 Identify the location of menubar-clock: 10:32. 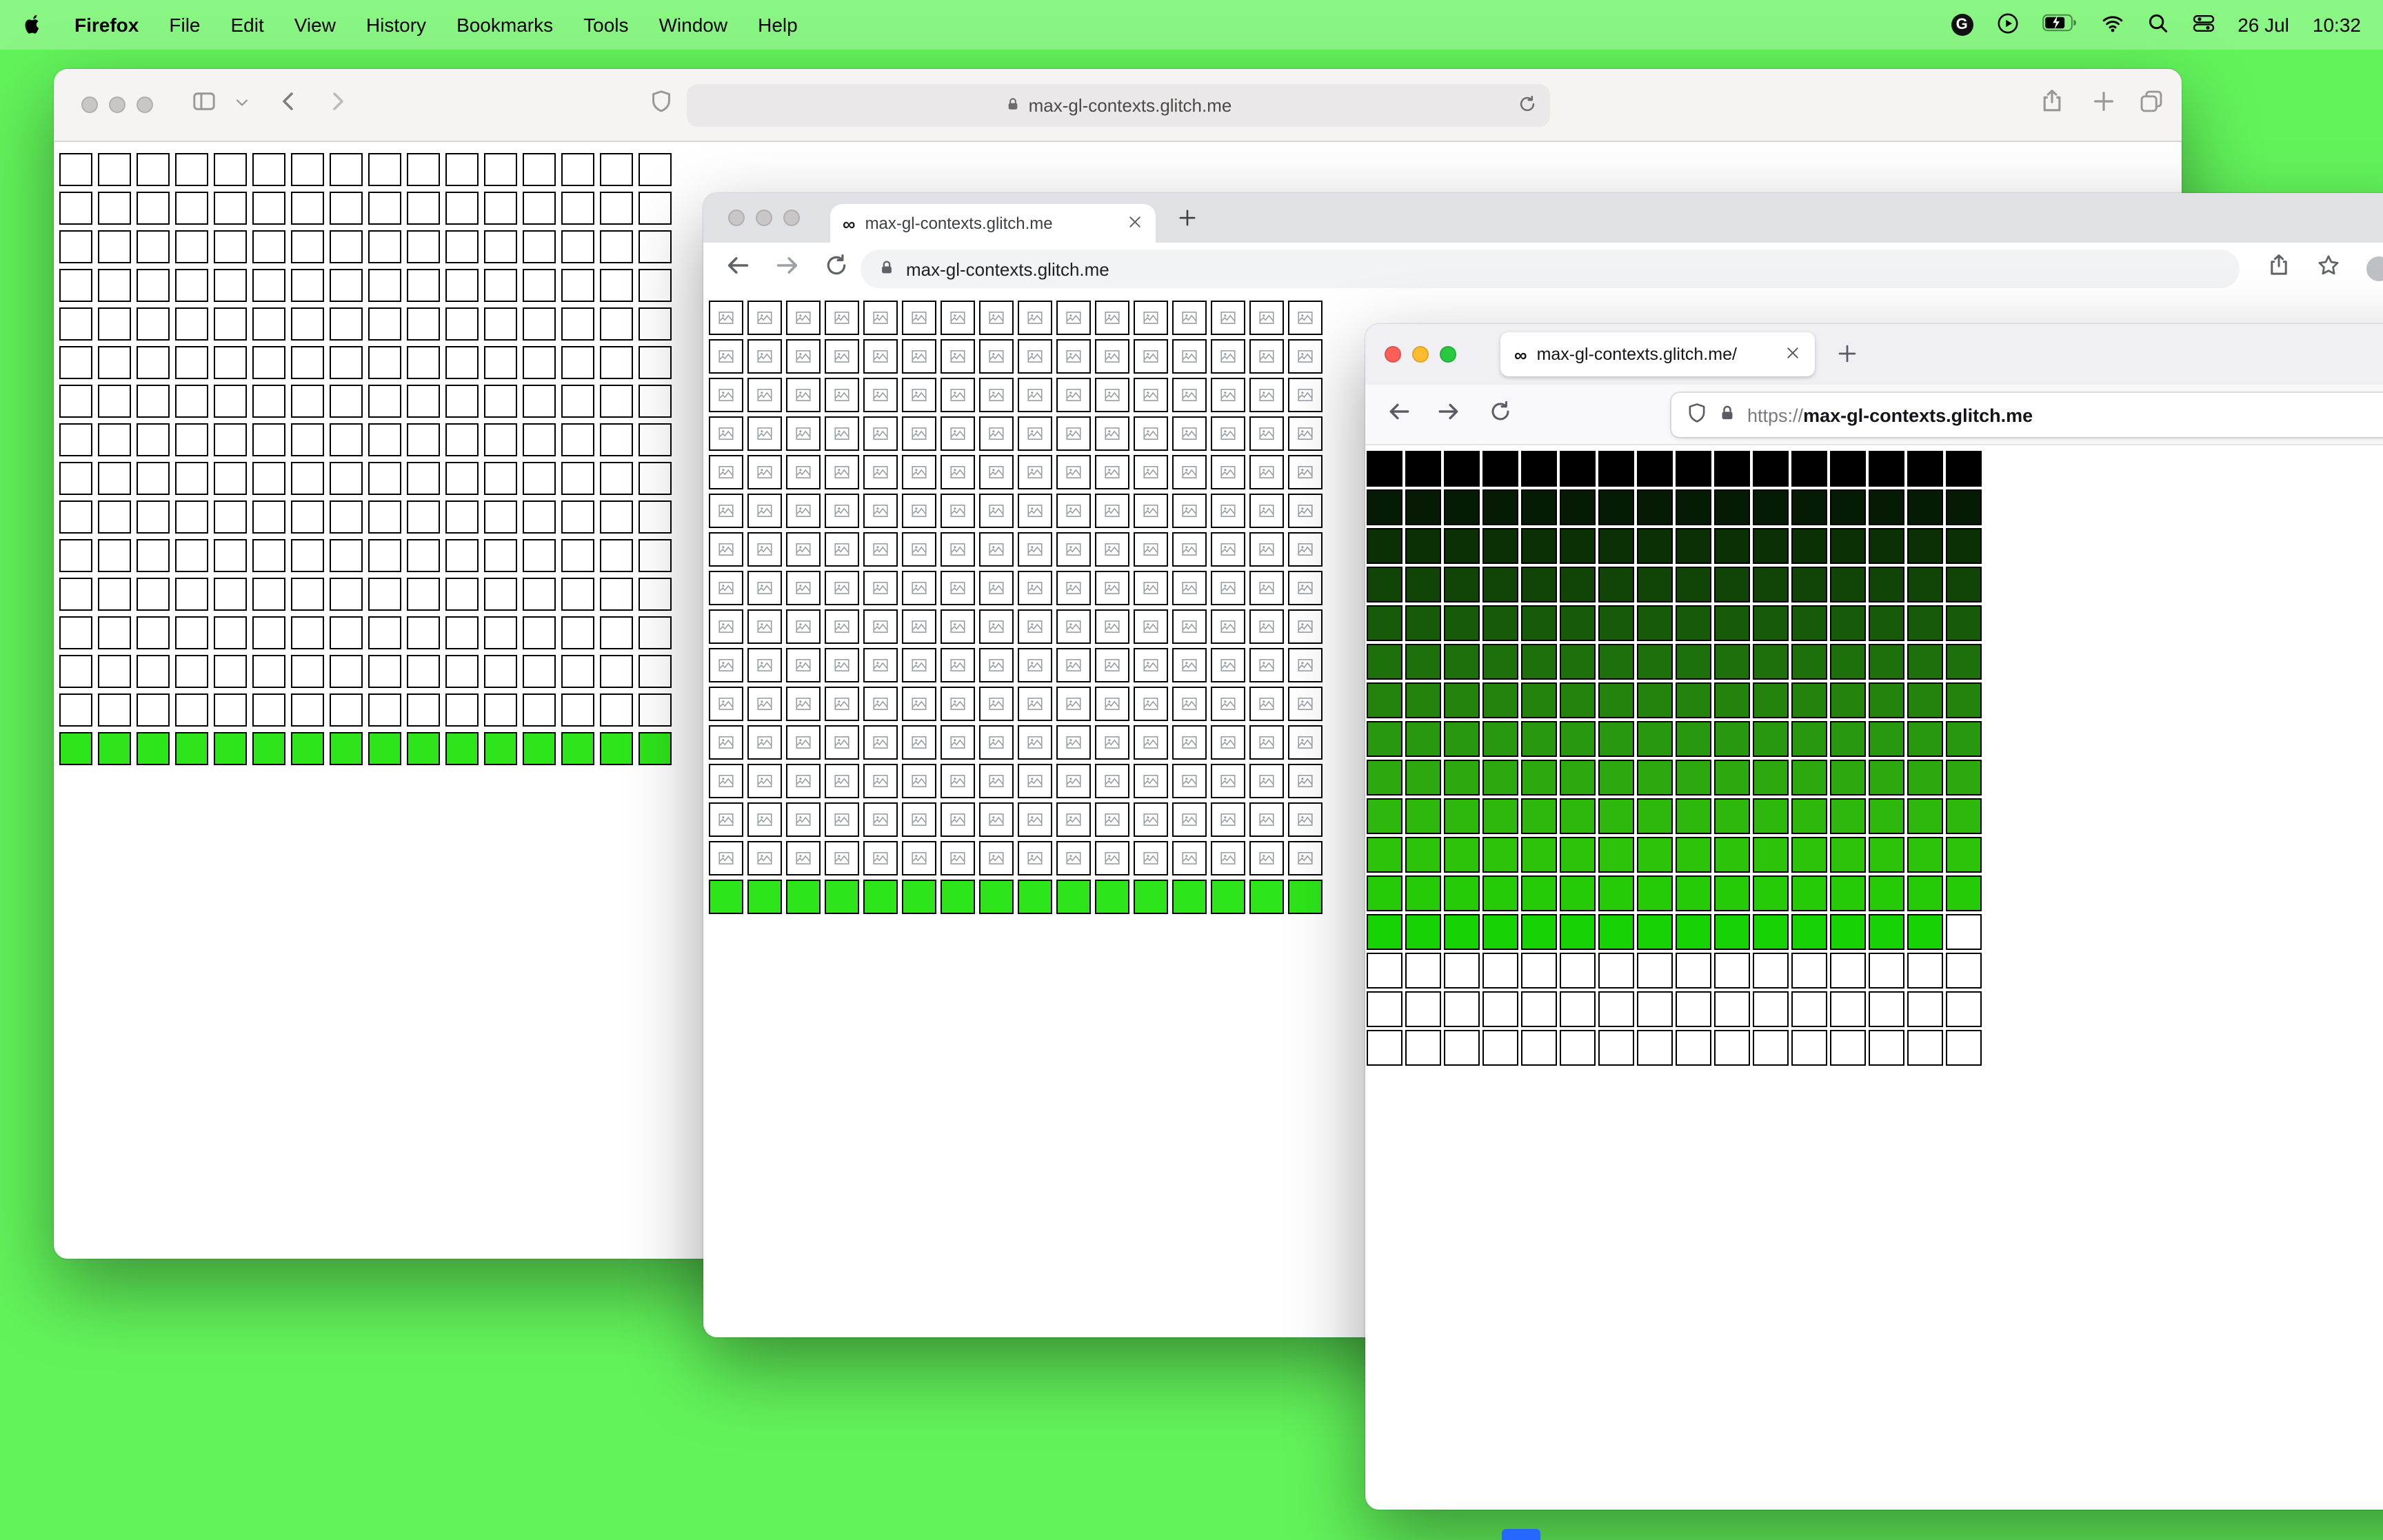
(2337, 25).